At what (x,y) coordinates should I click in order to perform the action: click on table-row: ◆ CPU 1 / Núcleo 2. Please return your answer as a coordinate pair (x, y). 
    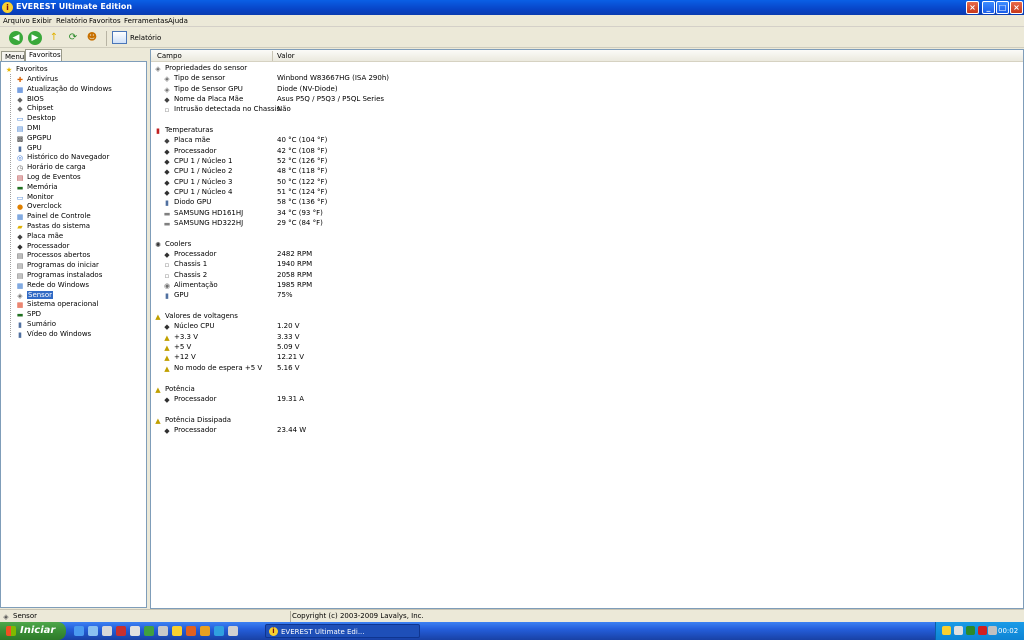
    Looking at the image, I should click on (197, 172).